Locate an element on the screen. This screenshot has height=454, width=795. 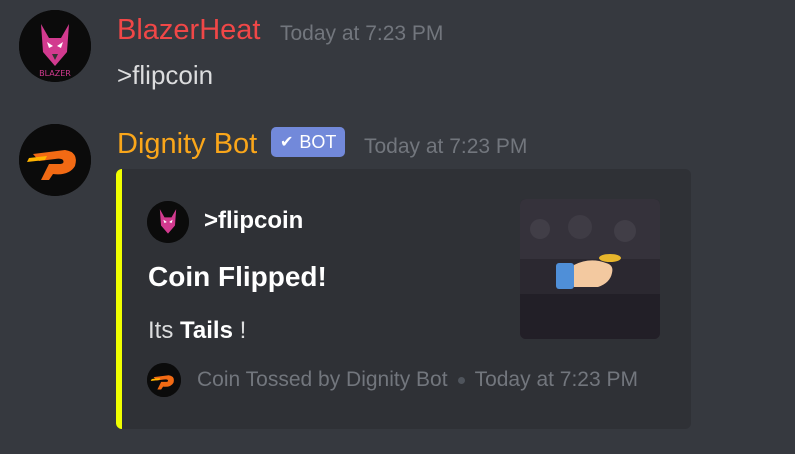
fox-mask-icon is located at coordinates (168, 222).